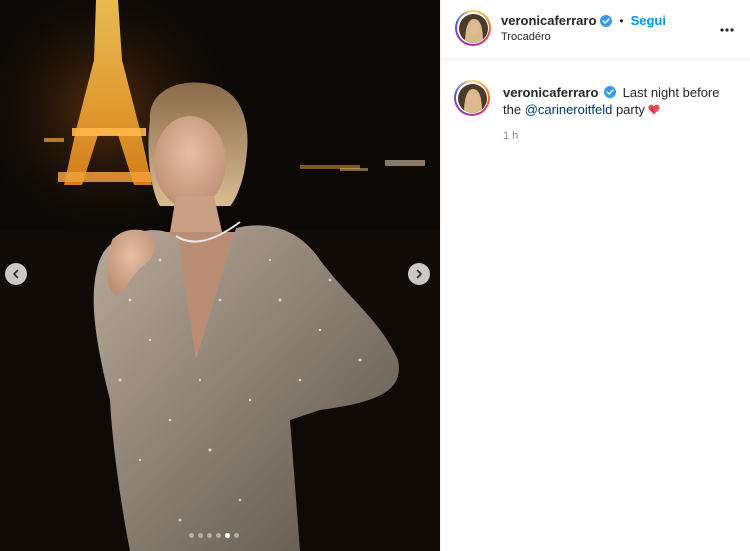  What do you see at coordinates (595, 30) in the screenshot?
I see `post-header: veronicaferraro • Segui Trocadéro` at bounding box center [595, 30].